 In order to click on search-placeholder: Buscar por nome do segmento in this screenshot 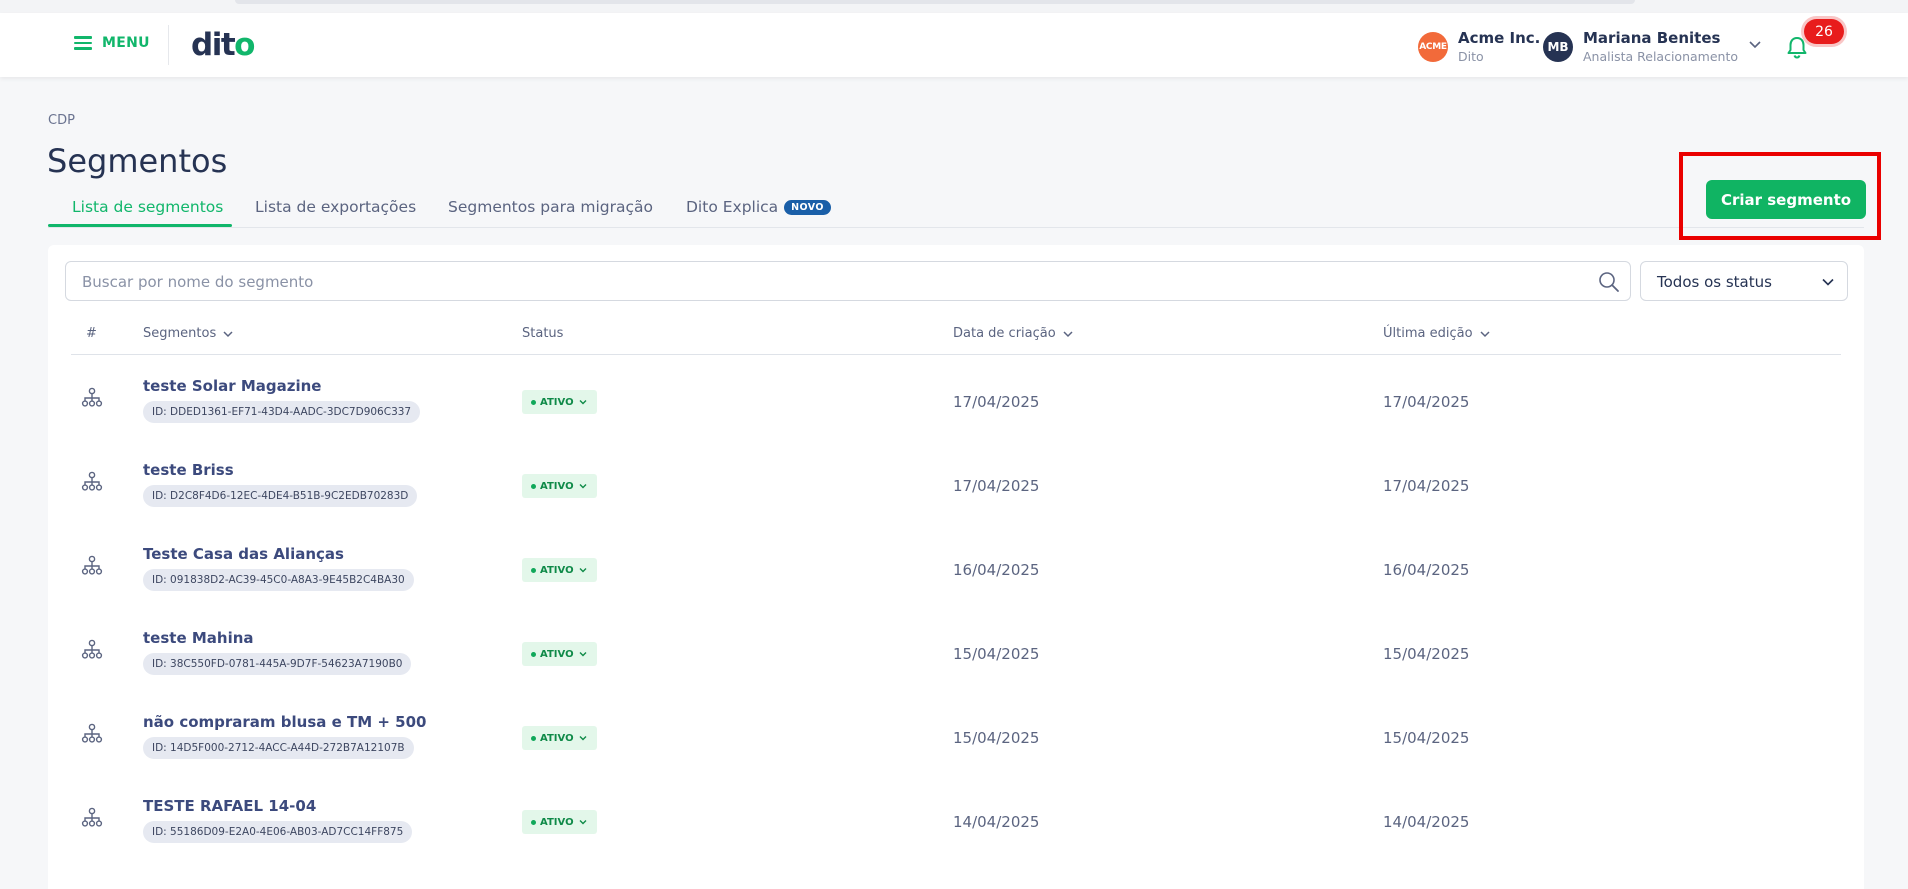, I will do `click(198, 282)`.